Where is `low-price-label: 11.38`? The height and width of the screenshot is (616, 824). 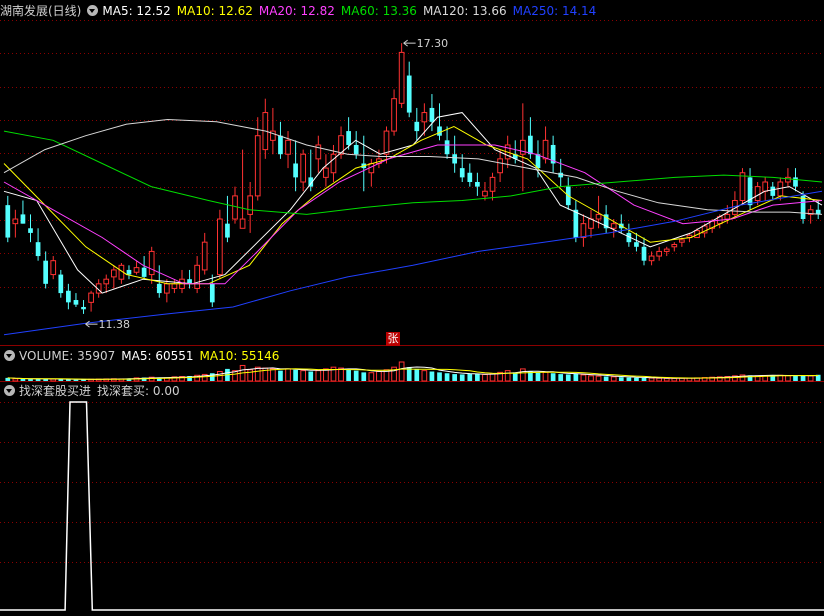
low-price-label: 11.38 is located at coordinates (114, 324).